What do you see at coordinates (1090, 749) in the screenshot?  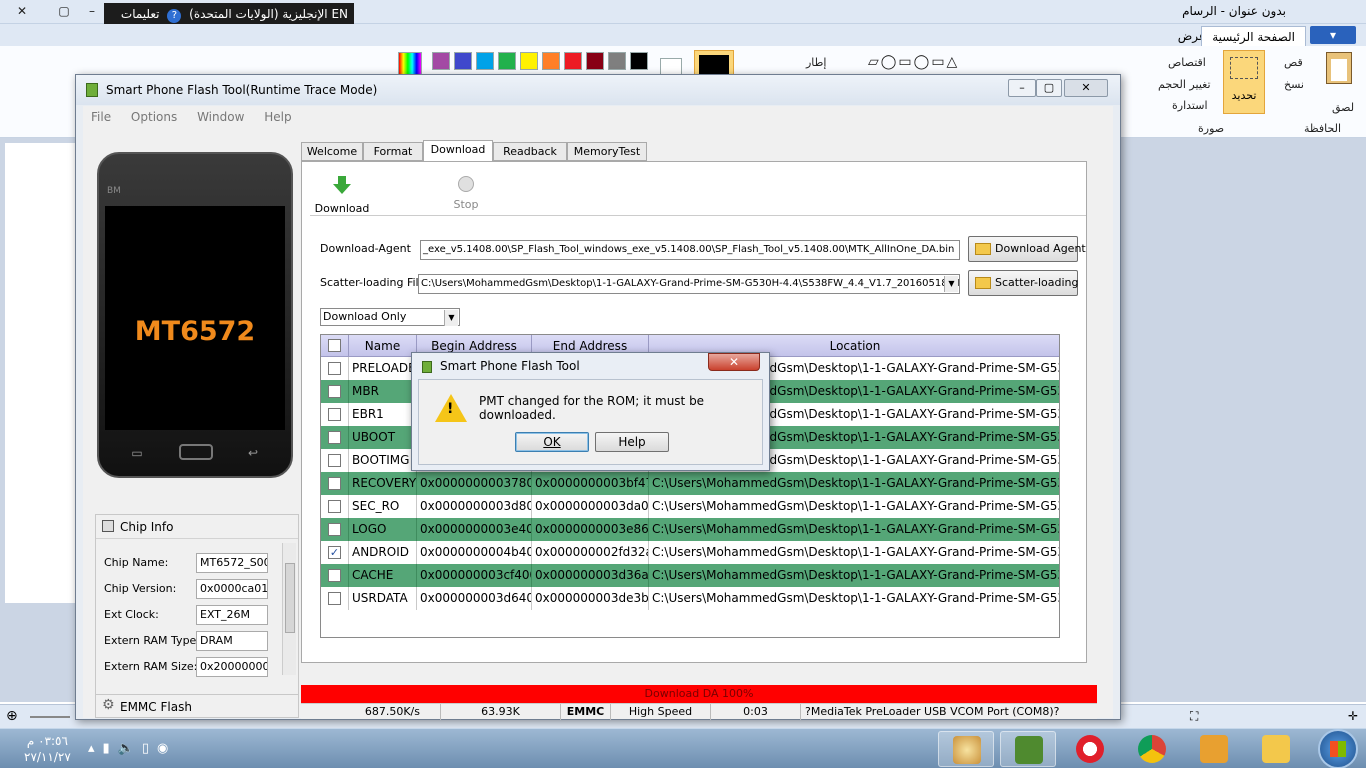 I see `taskbar-opera` at bounding box center [1090, 749].